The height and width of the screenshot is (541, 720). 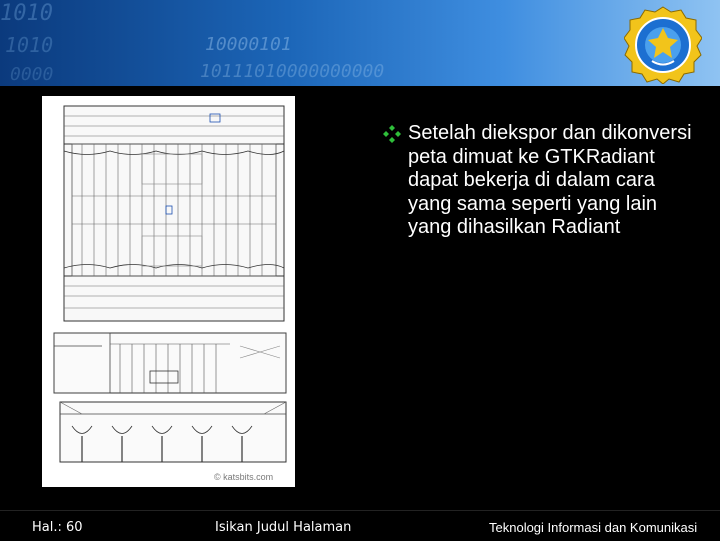 I want to click on watermark-label: © katsbits.com, so click(x=244, y=477).